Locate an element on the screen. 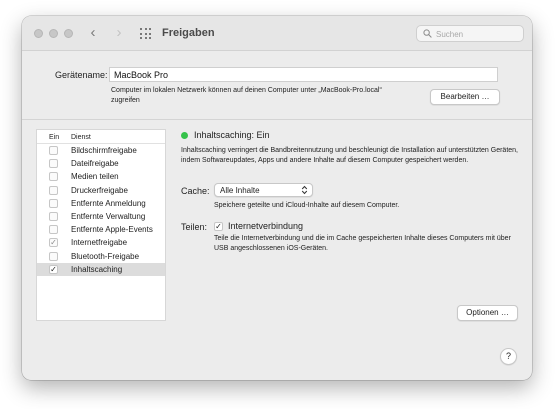  service-label: Druckerfreigabe is located at coordinates (99, 190).